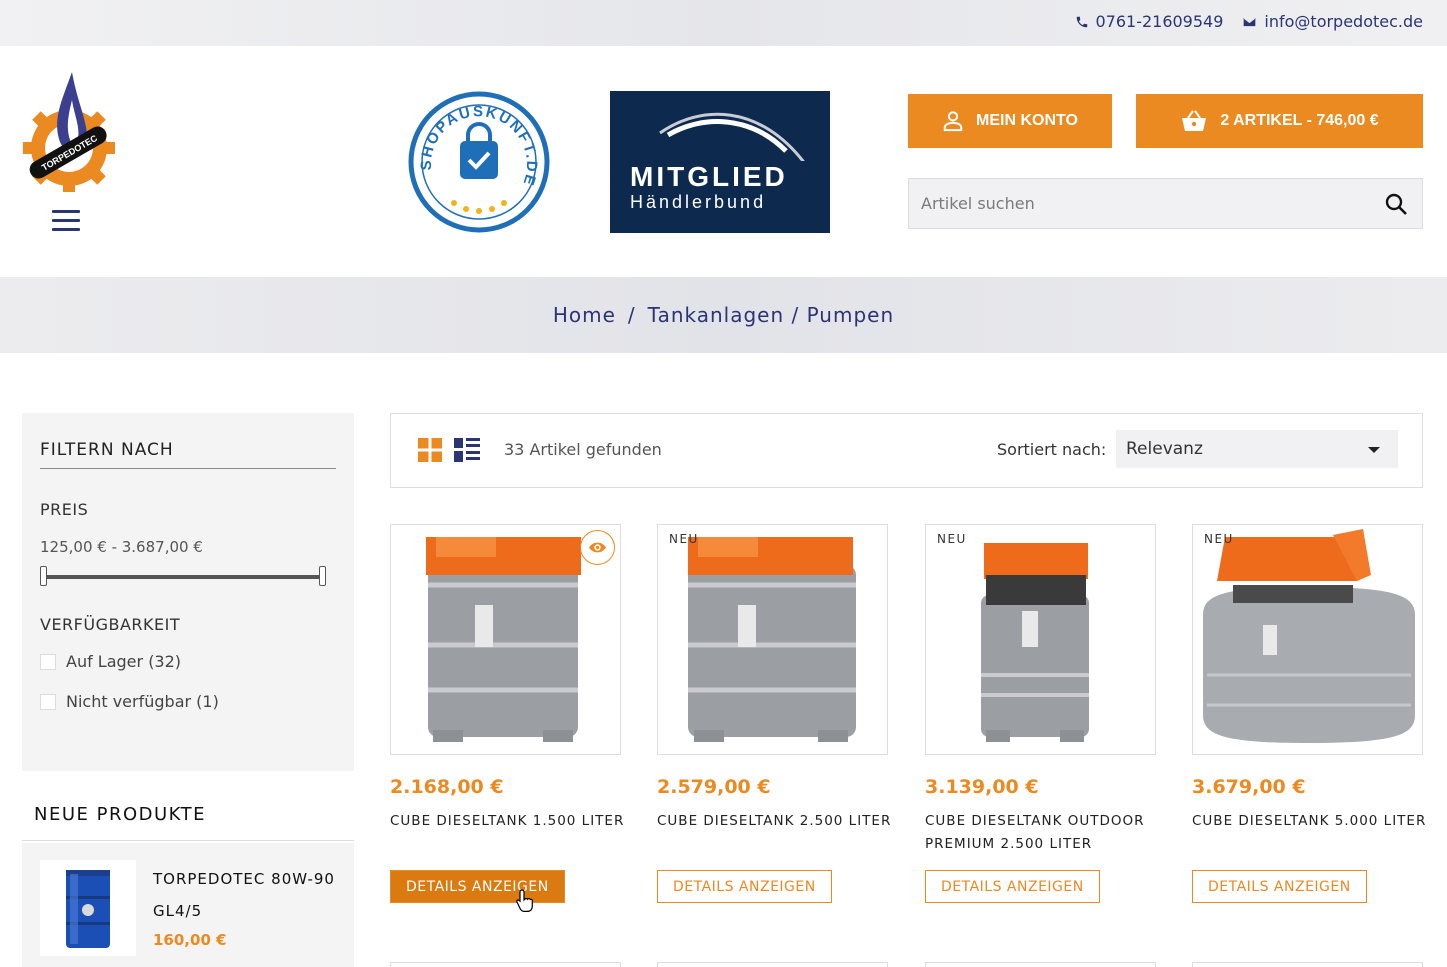 The image size is (1447, 967). Describe the element at coordinates (1159, 21) in the screenshot. I see `phone-number: 0761-21609549` at that location.